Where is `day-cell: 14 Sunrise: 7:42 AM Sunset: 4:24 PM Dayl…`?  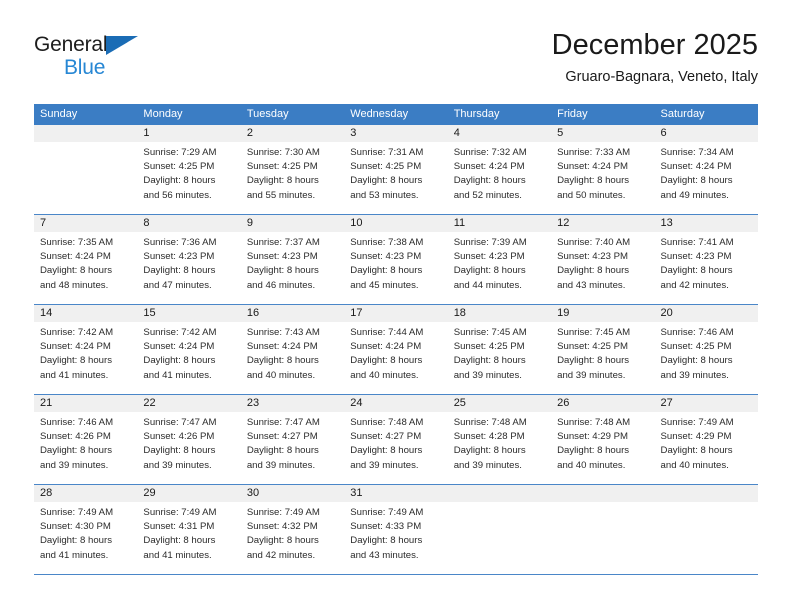 day-cell: 14 Sunrise: 7:42 AM Sunset: 4:24 PM Dayl… is located at coordinates (86, 349).